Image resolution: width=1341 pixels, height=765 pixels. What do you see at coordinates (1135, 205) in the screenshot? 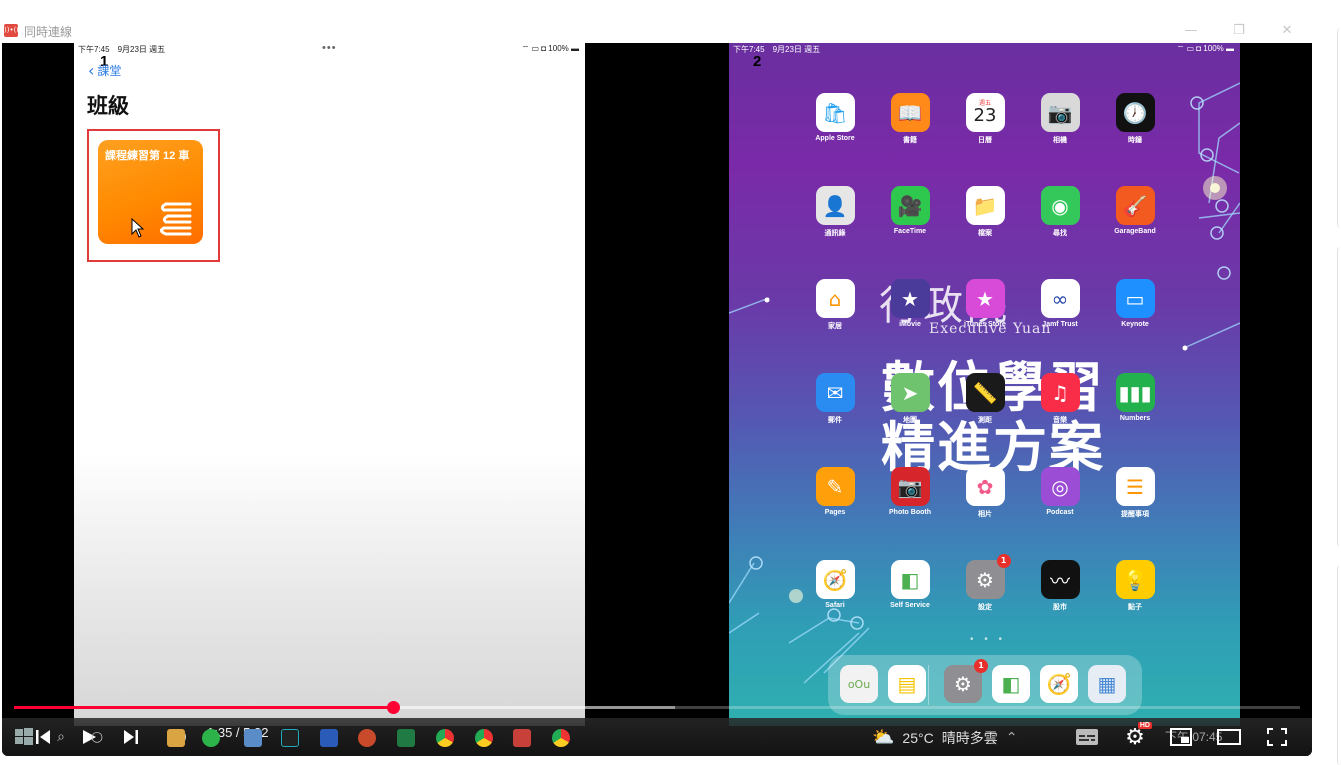
I see `garageband-icon: 🎸` at bounding box center [1135, 205].